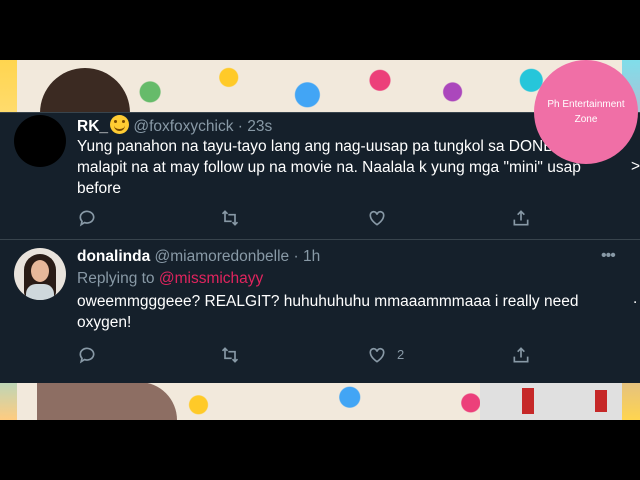  Describe the element at coordinates (552, 401) in the screenshot. I see `background-person-bottom-right` at that location.